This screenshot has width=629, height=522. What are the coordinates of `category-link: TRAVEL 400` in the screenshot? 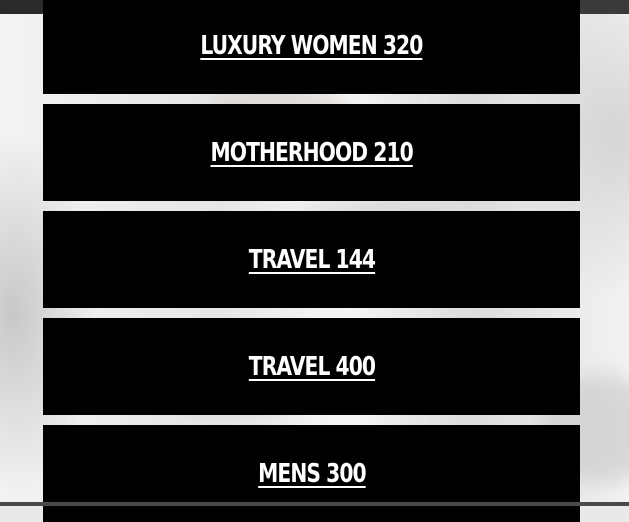 It's located at (311, 367).